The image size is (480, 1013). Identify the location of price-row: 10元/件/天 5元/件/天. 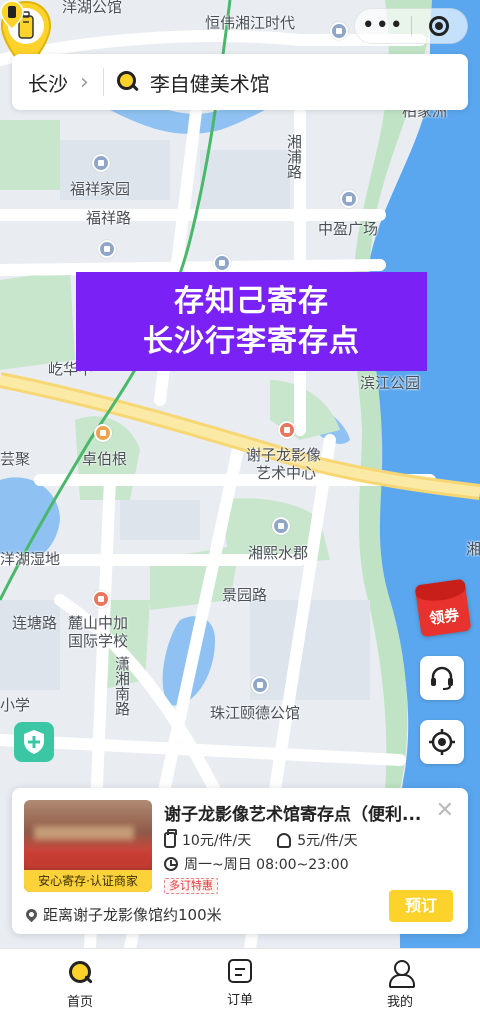
(261, 839).